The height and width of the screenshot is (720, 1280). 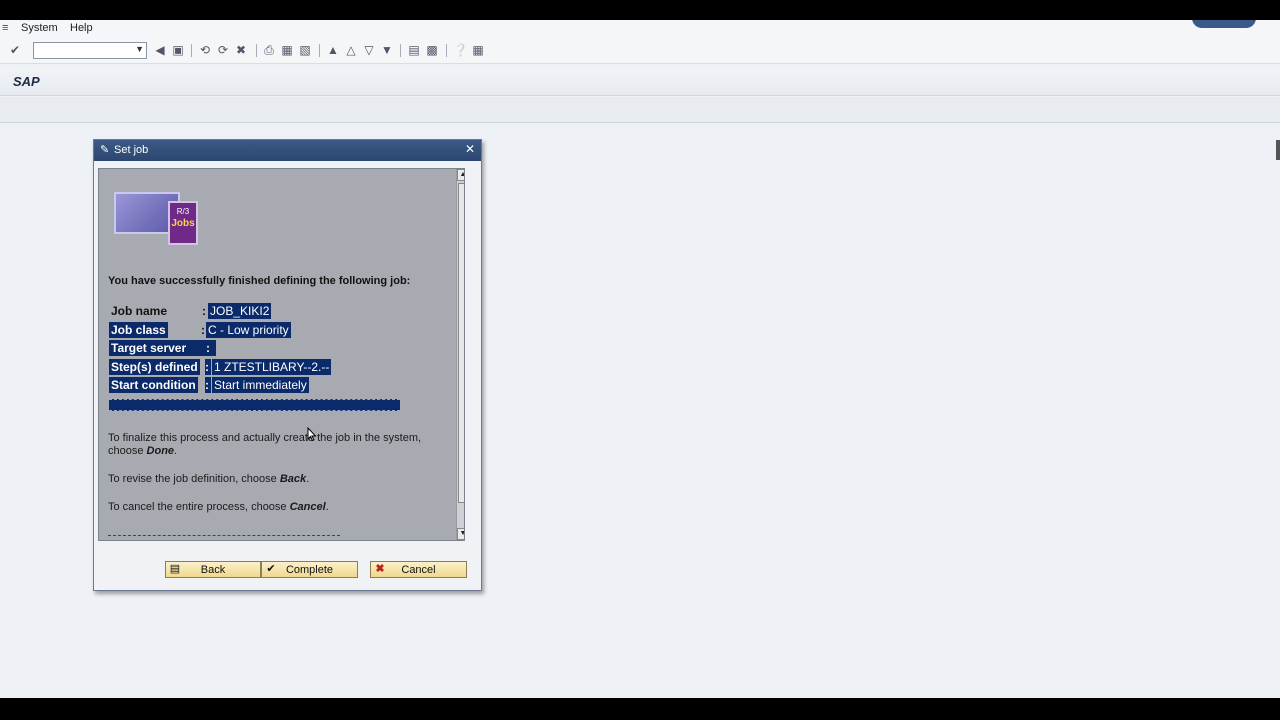 I want to click on target-server-value, so click(x=214, y=348).